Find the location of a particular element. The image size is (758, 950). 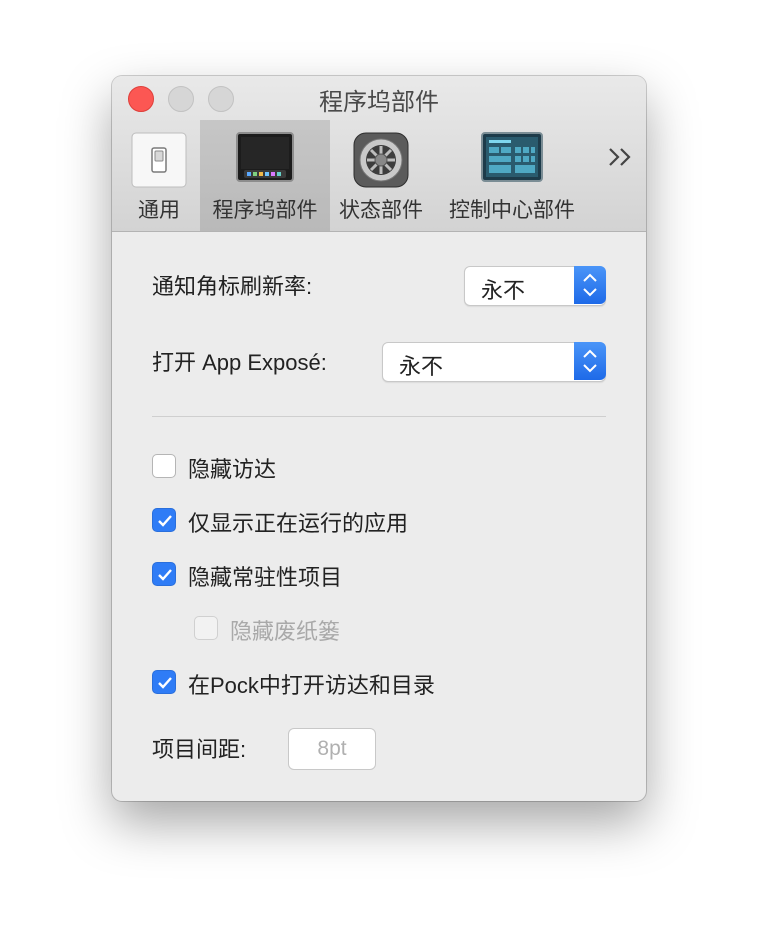

badge-refresh-label: 通知角标刷新率: is located at coordinates (232, 286).